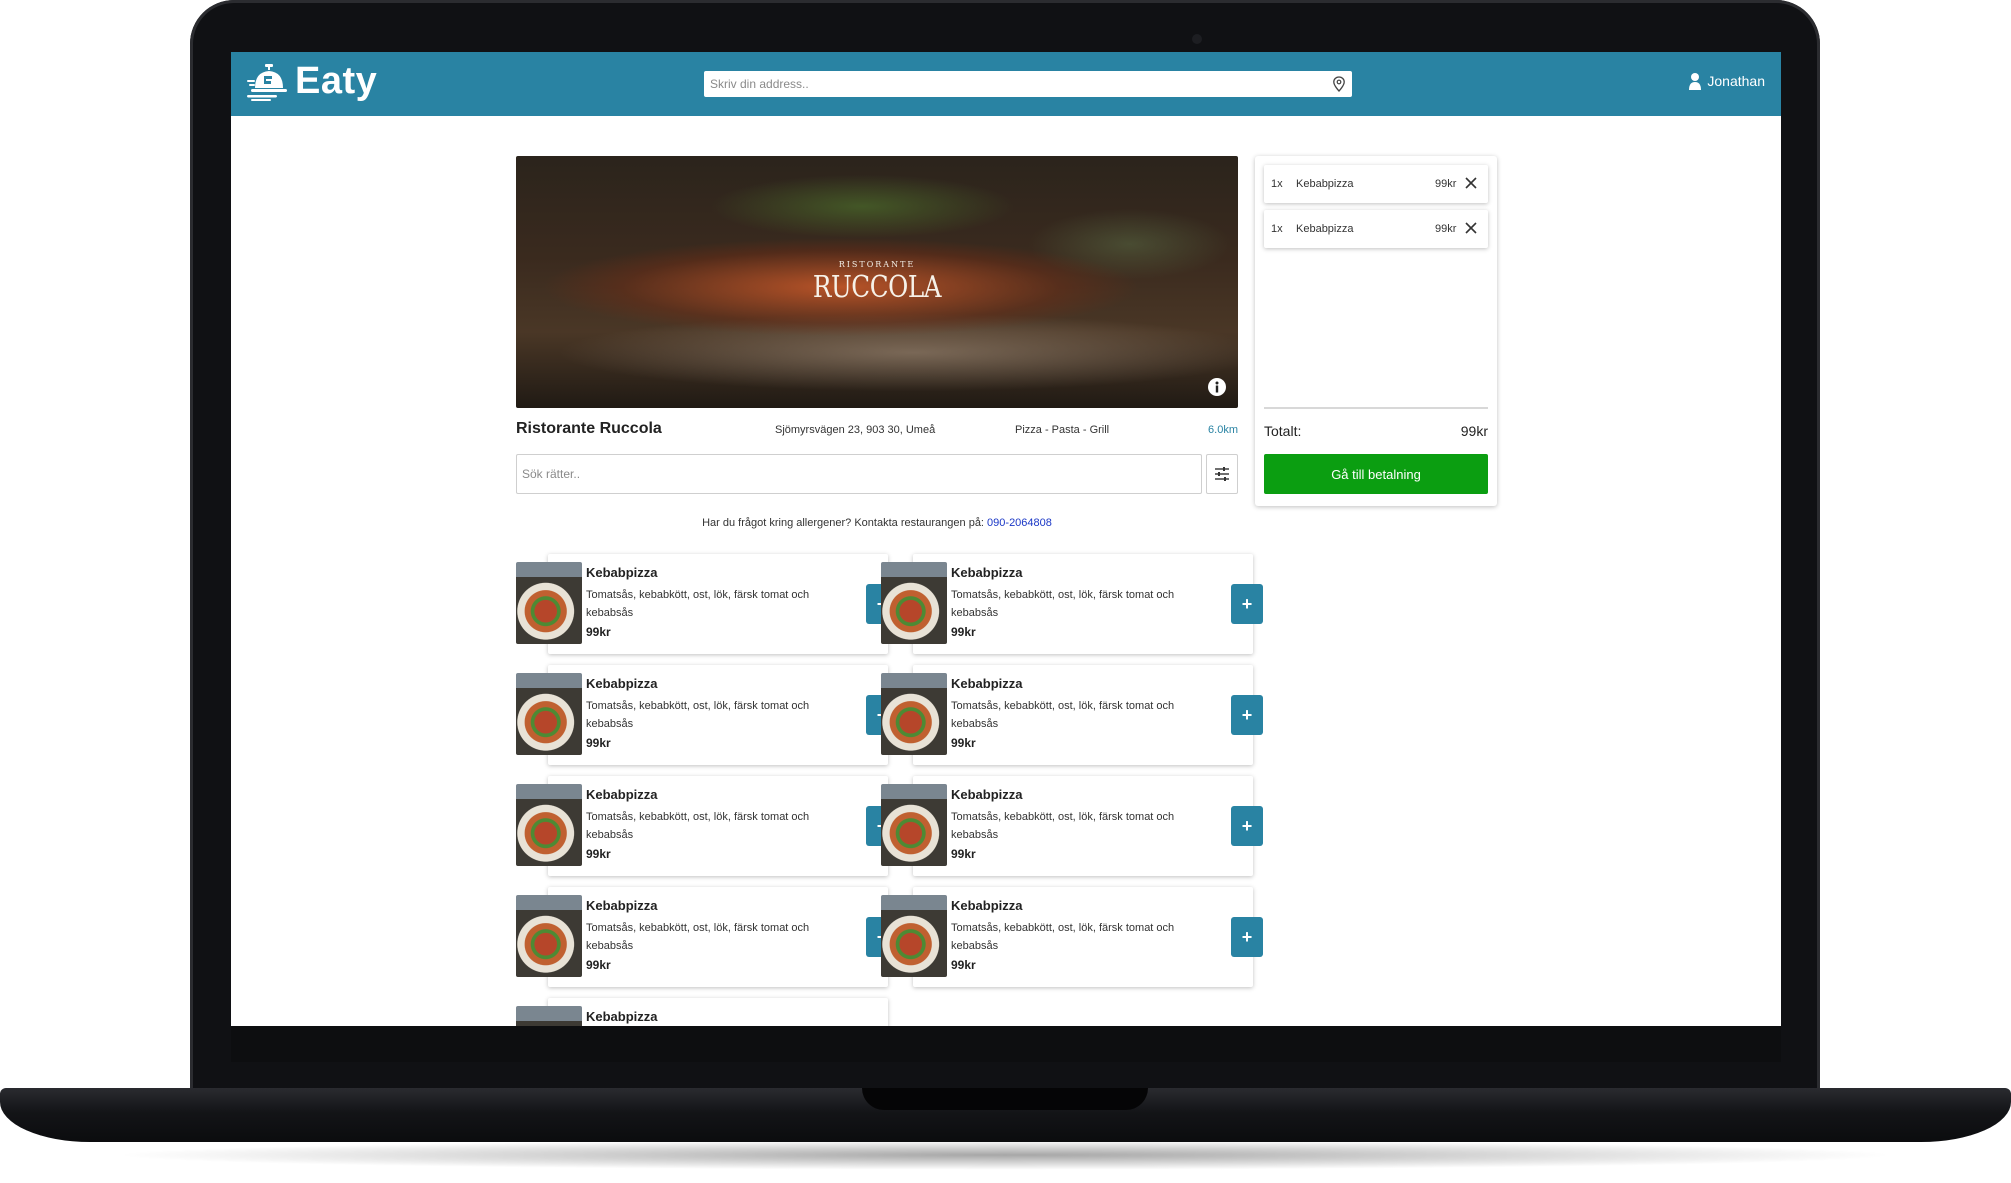 Image resolution: width=2011 pixels, height=1183 pixels. I want to click on user-name: Jonathan, so click(1736, 81).